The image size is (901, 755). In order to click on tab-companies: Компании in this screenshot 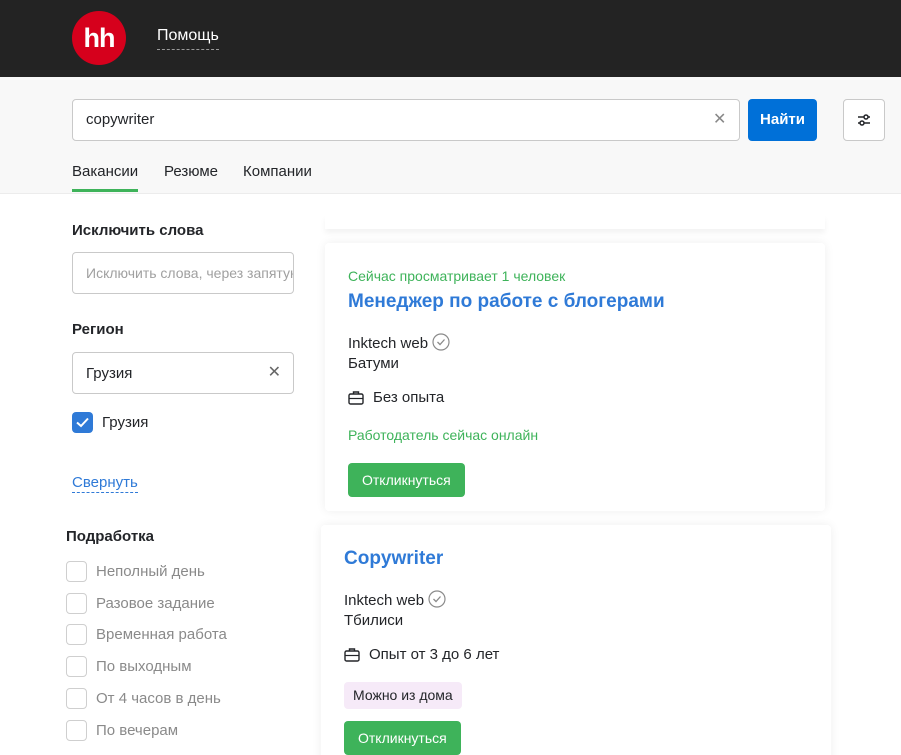, I will do `click(277, 171)`.